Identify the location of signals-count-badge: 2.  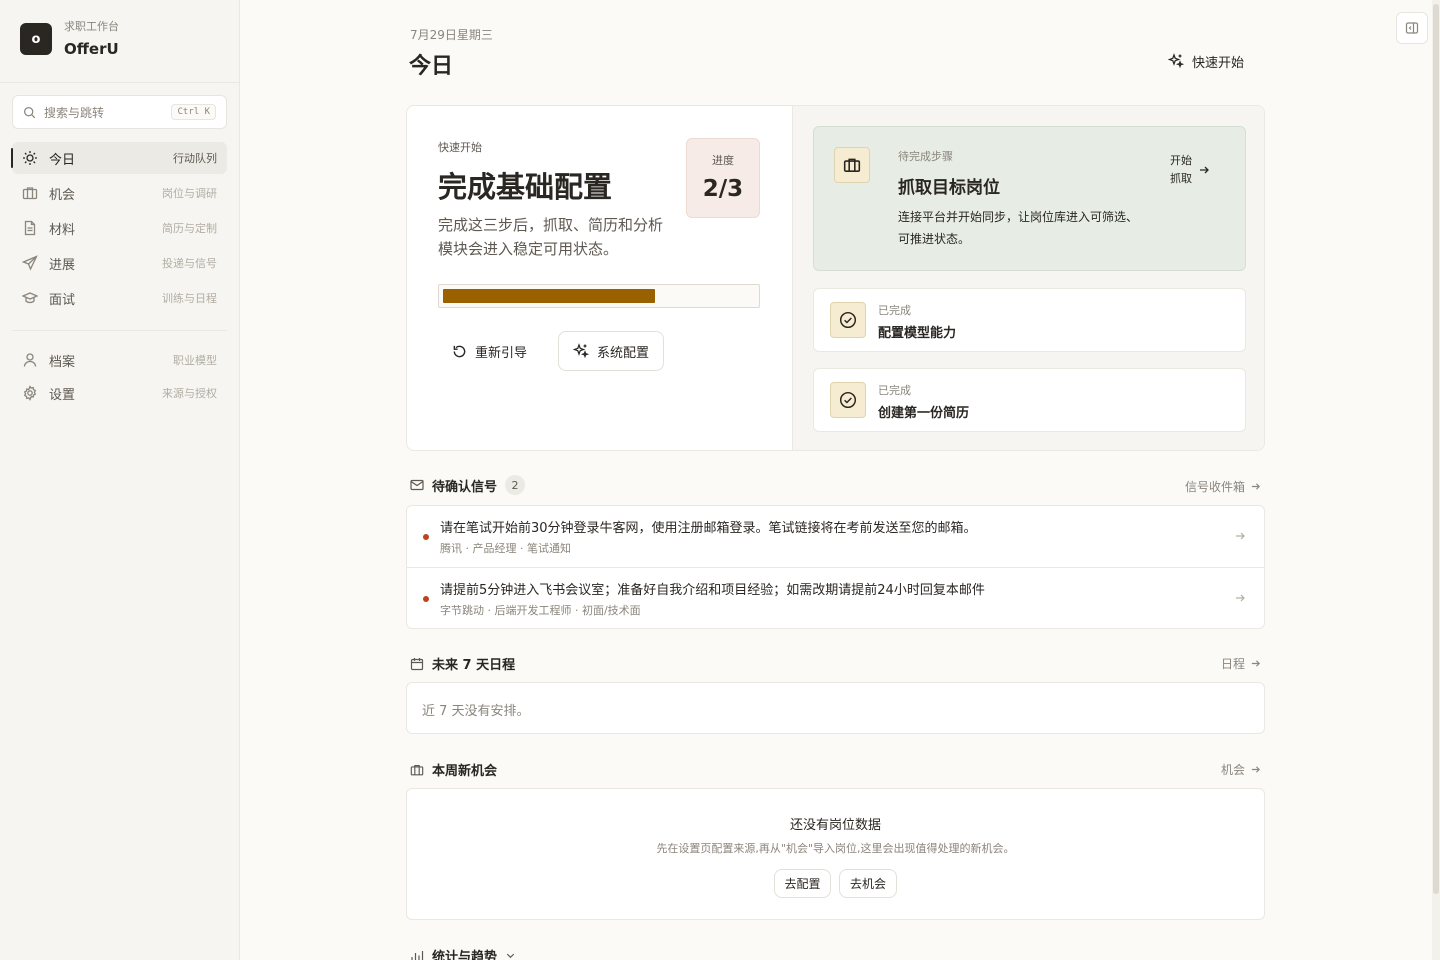
(515, 485).